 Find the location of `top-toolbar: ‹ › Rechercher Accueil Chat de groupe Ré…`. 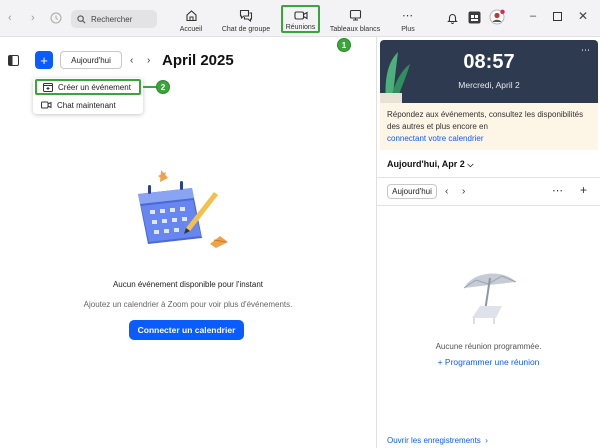

top-toolbar: ‹ › Rechercher Accueil Chat de groupe Ré… is located at coordinates (300, 26).